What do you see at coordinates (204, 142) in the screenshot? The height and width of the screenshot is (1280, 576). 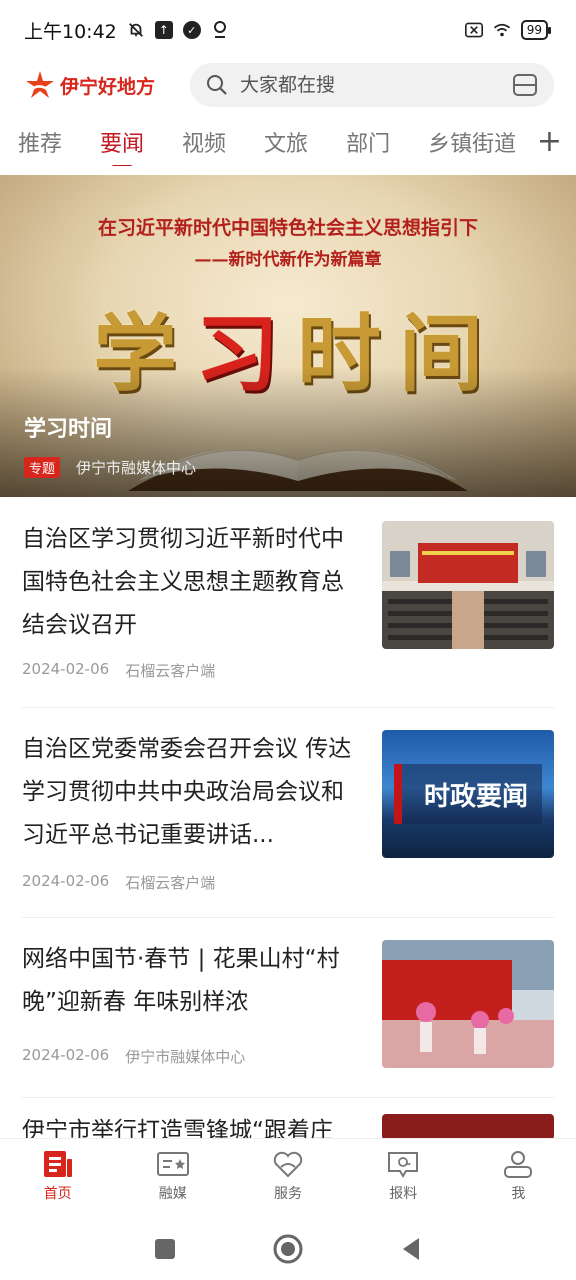 I see `tab-video: 视频` at bounding box center [204, 142].